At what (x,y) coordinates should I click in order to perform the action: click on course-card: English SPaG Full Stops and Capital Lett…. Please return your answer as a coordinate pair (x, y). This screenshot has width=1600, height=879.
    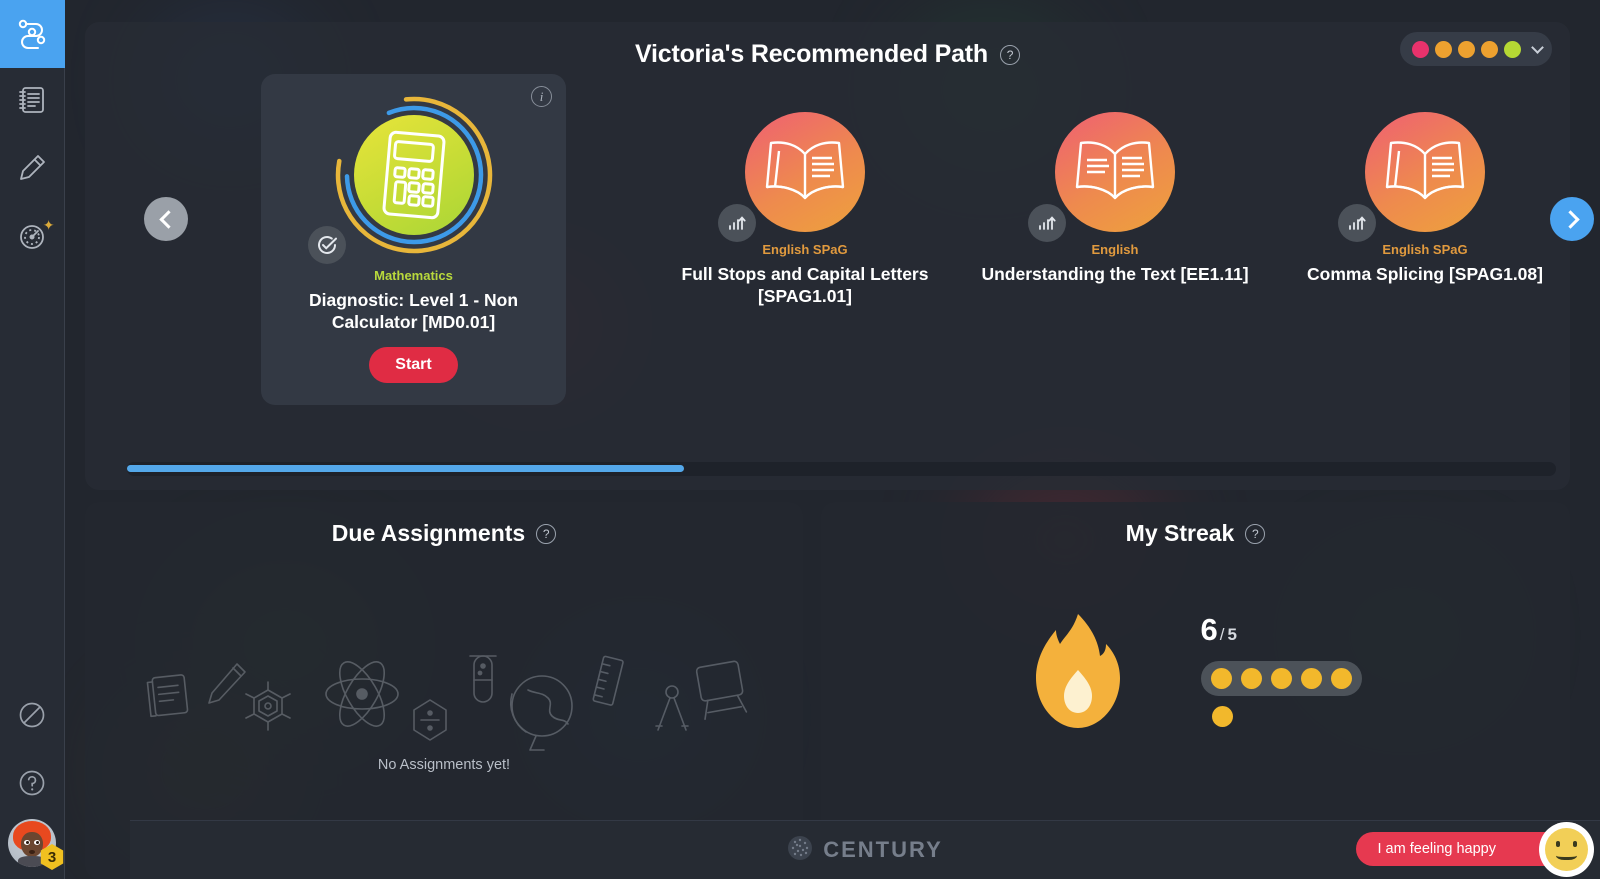
    Looking at the image, I should click on (805, 210).